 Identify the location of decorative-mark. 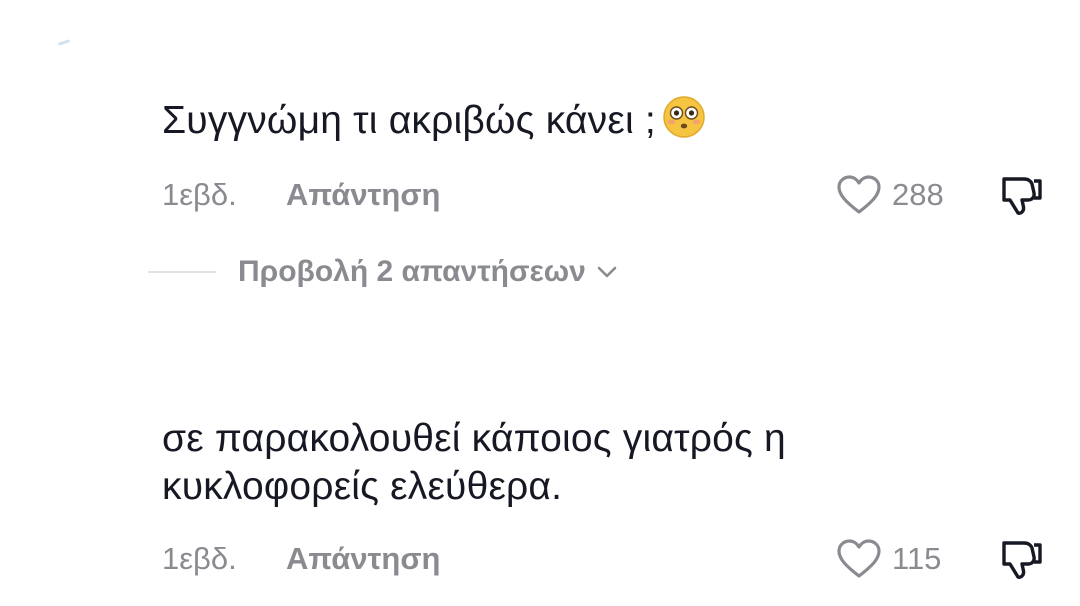
(64, 42).